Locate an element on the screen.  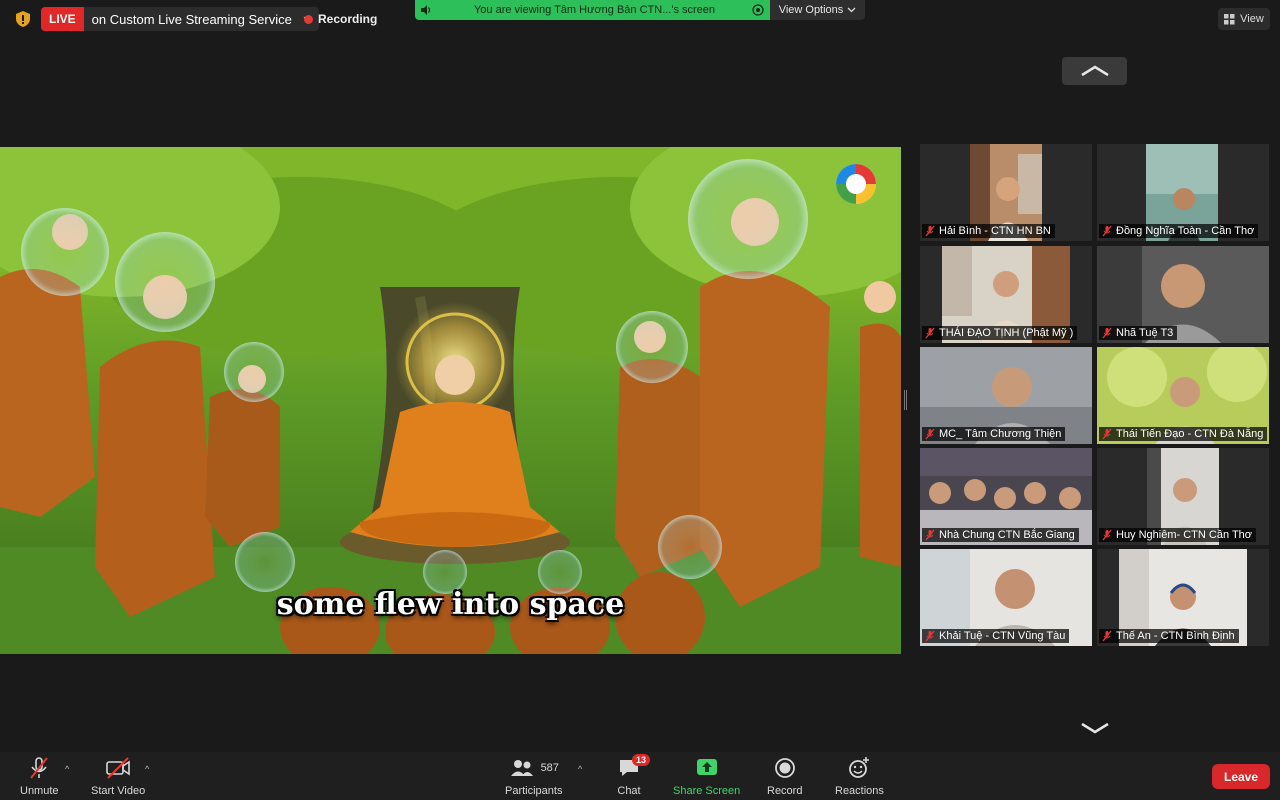
record-icon is located at coordinates (784, 768).